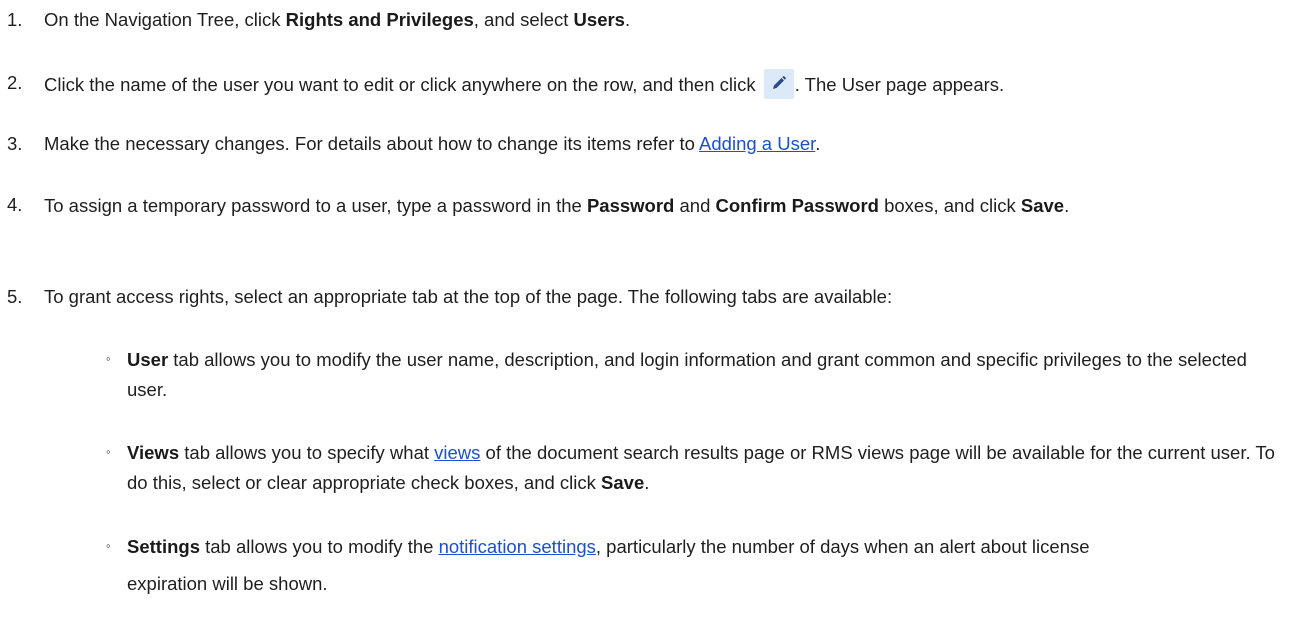  Describe the element at coordinates (457, 452) in the screenshot. I see `views-link: views` at that location.